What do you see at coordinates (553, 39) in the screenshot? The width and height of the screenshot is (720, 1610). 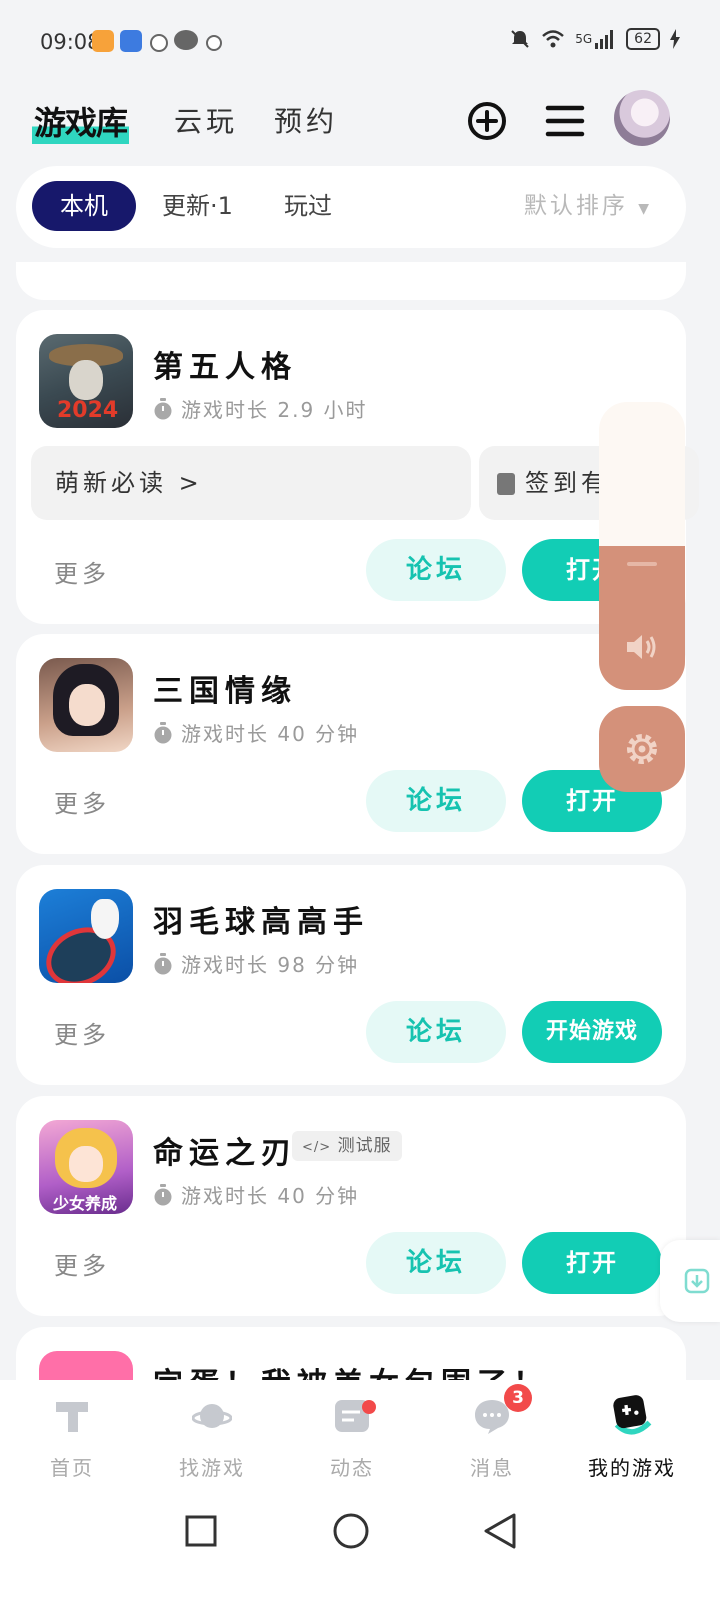 I see `wifi-icon` at bounding box center [553, 39].